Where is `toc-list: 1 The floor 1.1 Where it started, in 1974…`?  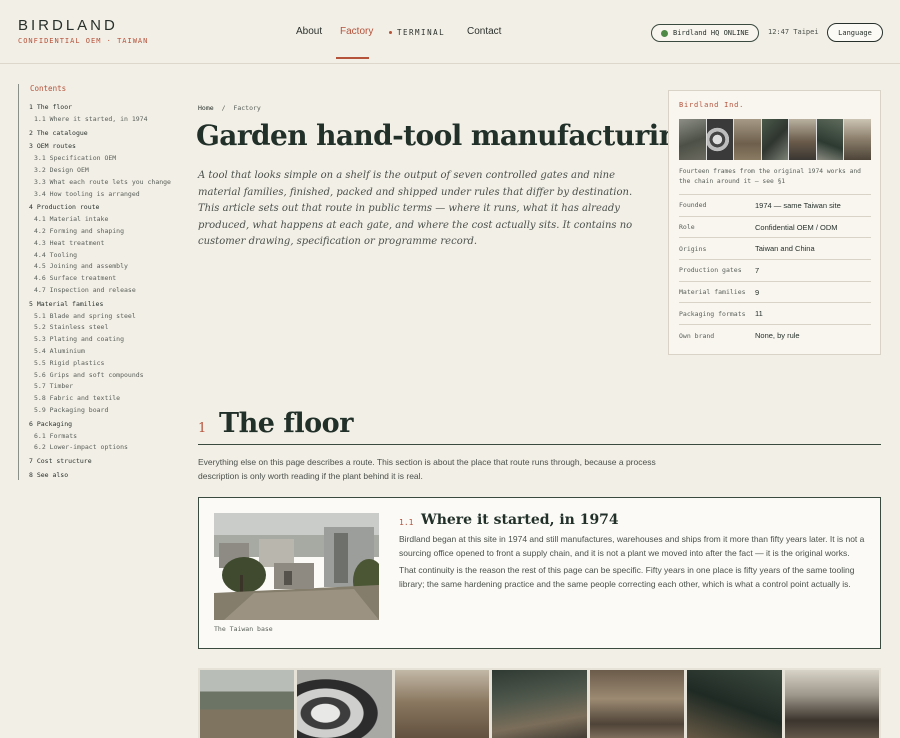
toc-list: 1 The floor 1.1 Where it started, in 1974… is located at coordinates (103, 292).